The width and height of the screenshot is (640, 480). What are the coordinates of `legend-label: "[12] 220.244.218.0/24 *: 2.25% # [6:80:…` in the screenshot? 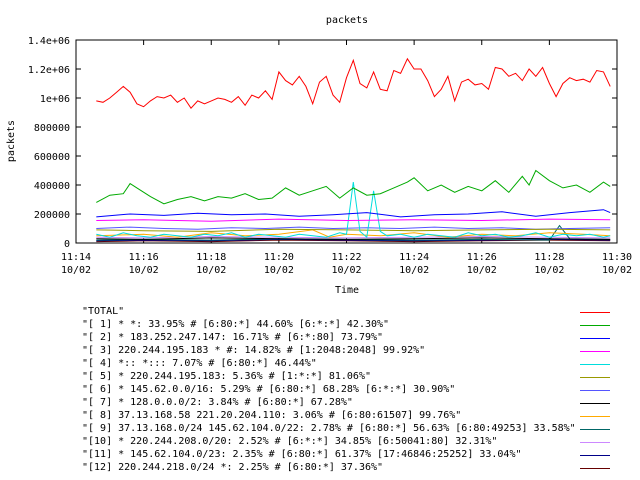 It's located at (233, 467).